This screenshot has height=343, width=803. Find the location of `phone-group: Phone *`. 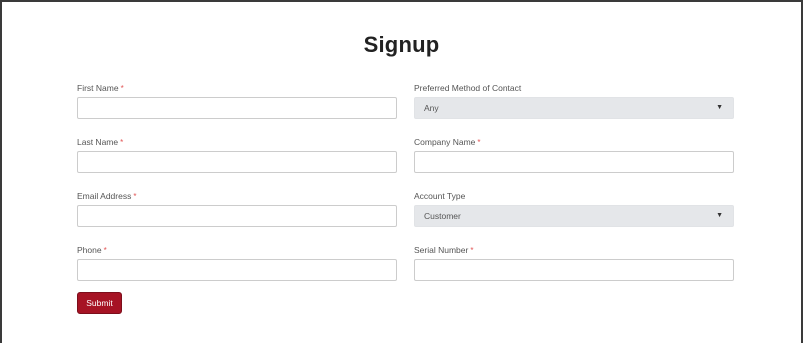

phone-group: Phone * is located at coordinates (237, 262).